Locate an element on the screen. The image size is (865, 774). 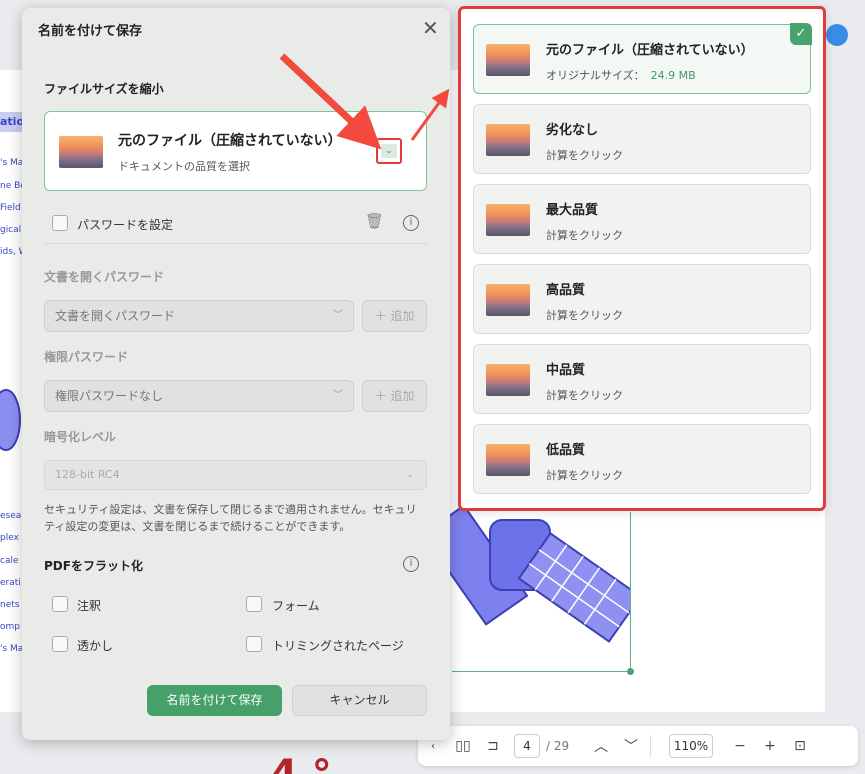
password-checkbox is located at coordinates (60, 223).